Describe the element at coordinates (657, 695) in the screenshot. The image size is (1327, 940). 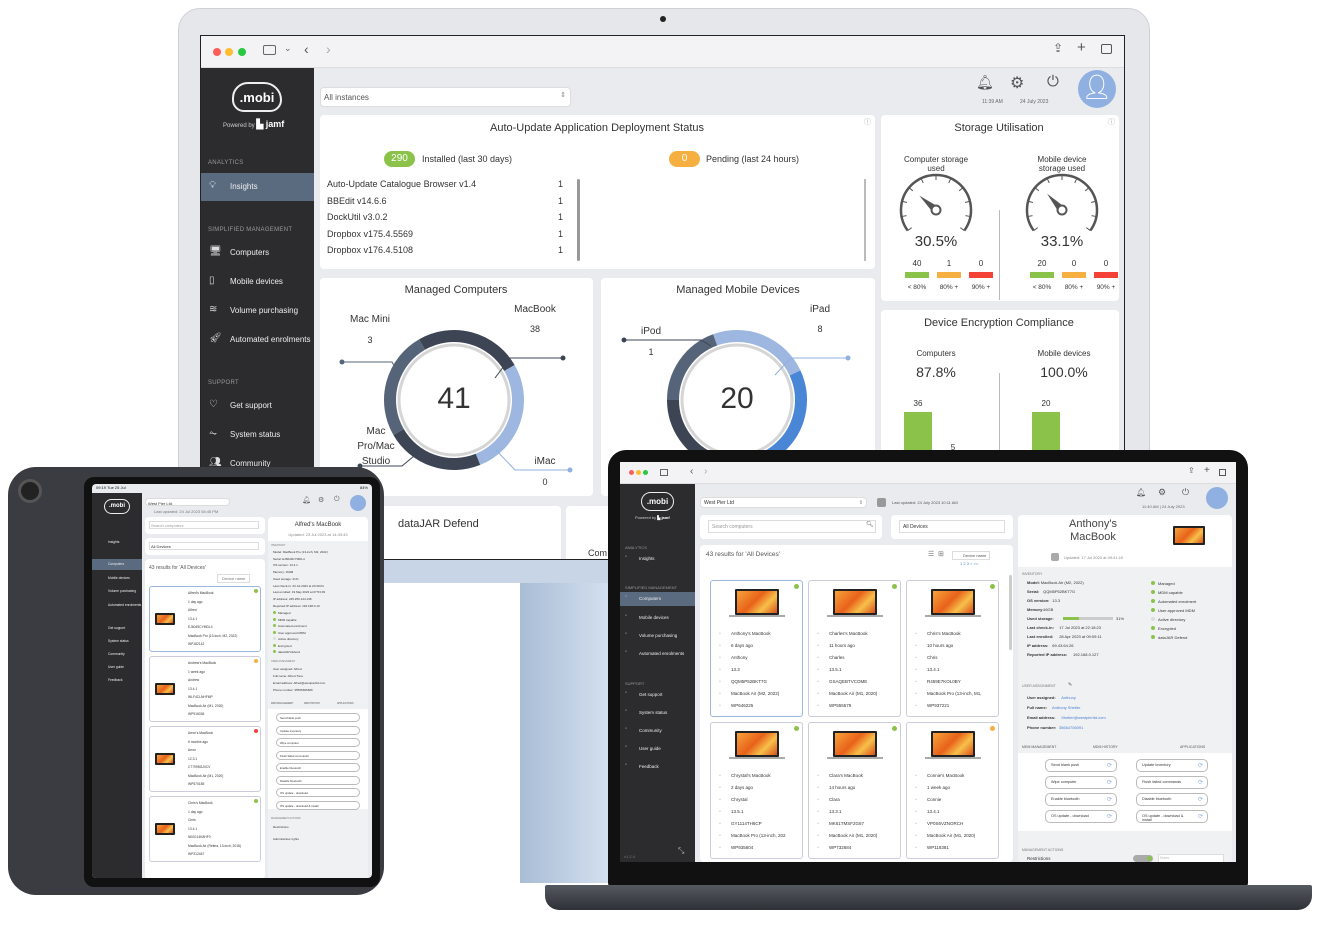
I see `sidebar-item-get-support: ◦ Get support` at that location.